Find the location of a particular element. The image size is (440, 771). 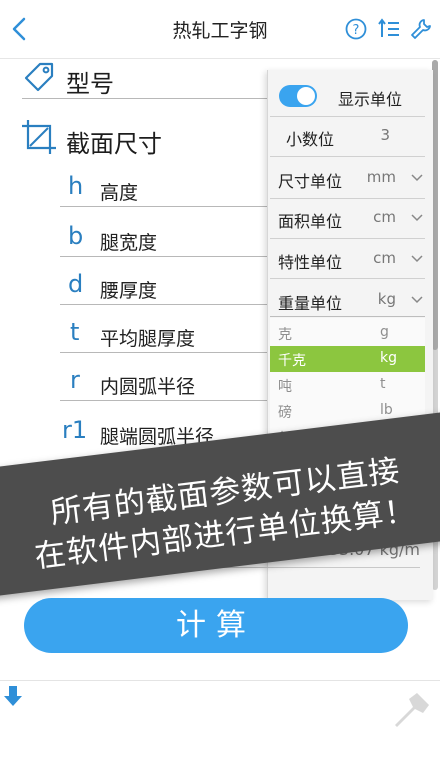

help-icon: ? is located at coordinates (356, 29).